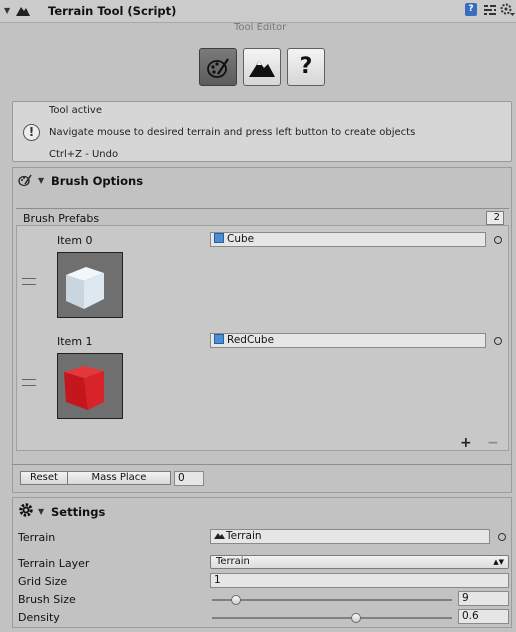 This screenshot has height=632, width=516. Describe the element at coordinates (498, 341) in the screenshot. I see `item-1-object-picker-icon` at that location.